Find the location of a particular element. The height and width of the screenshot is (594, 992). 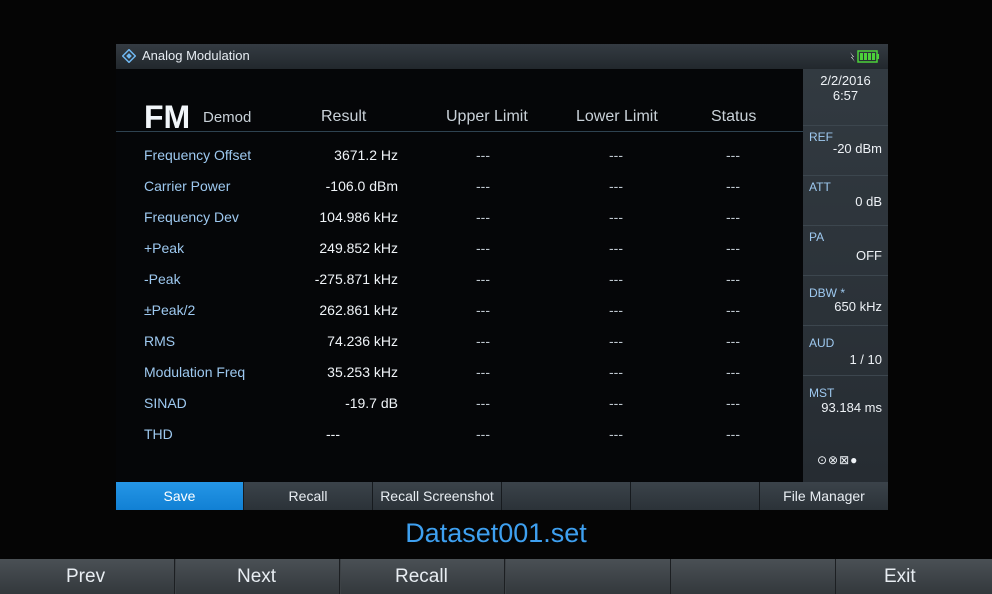

row-label: ±Peak/2 is located at coordinates (170, 310).